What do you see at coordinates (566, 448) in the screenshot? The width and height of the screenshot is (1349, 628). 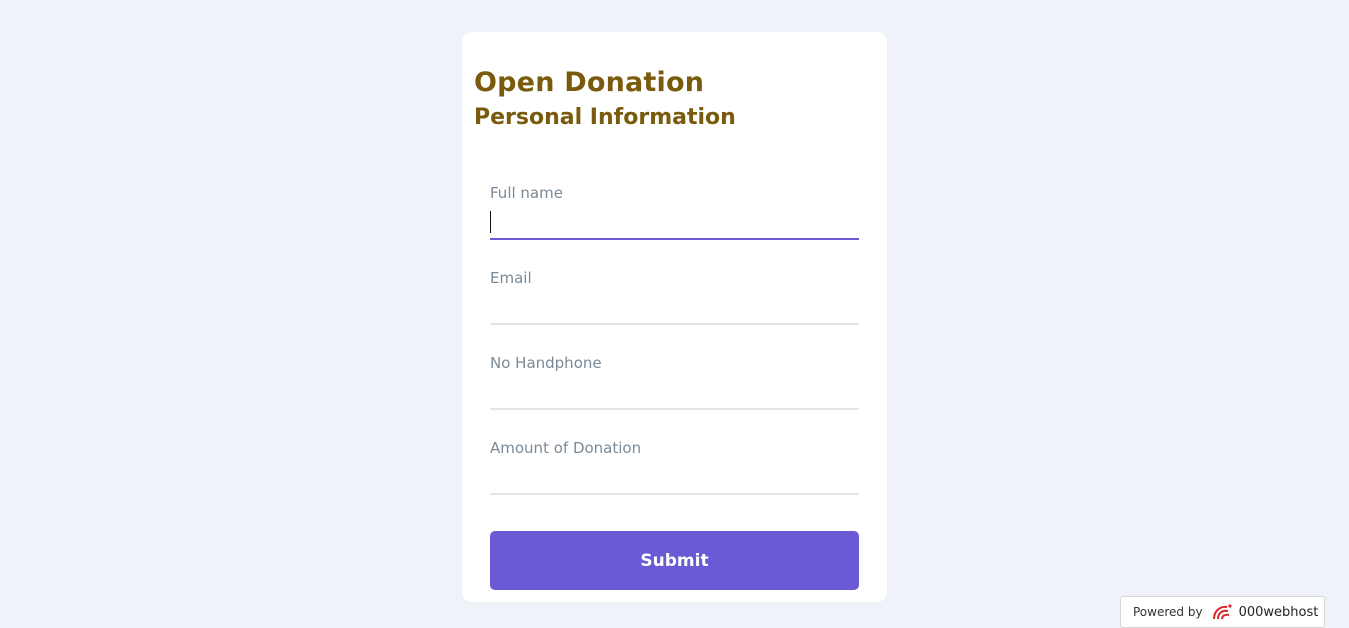 I see `donation-amount-label: Amount of Donation` at bounding box center [566, 448].